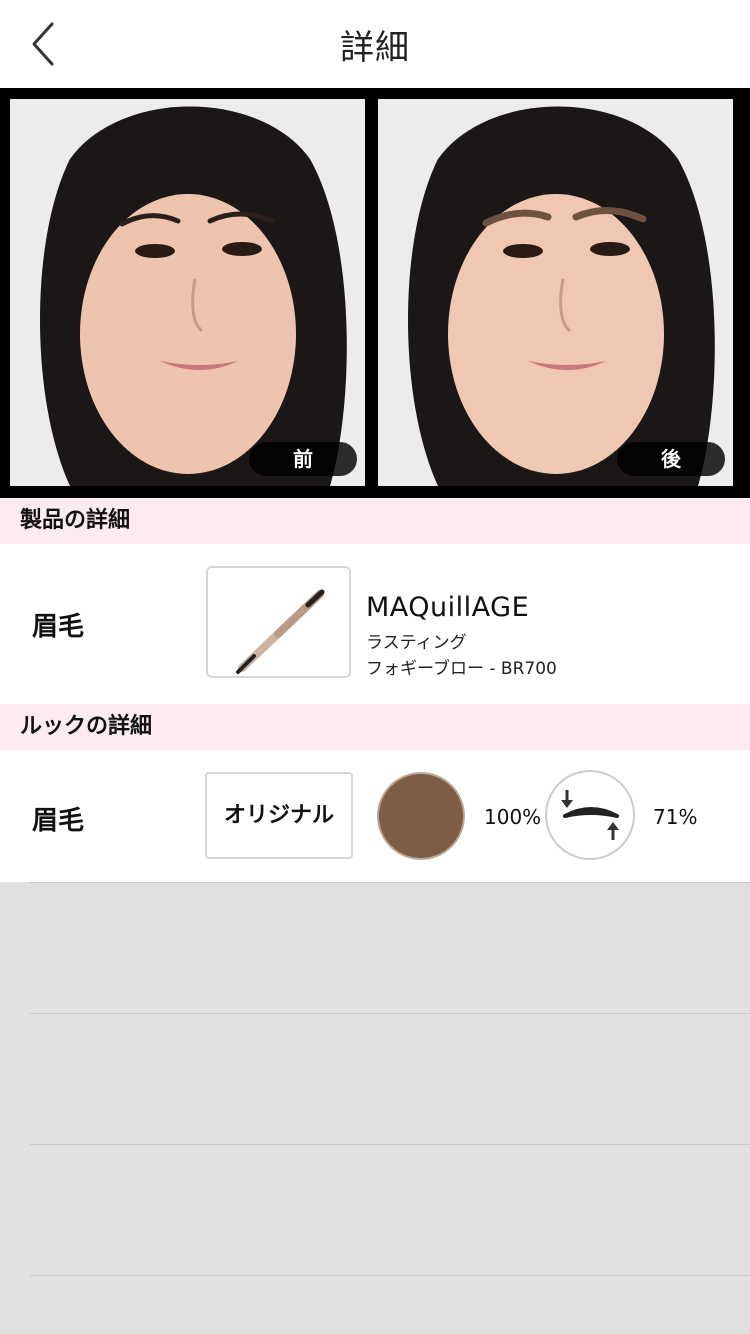 This screenshot has height=1334, width=750. What do you see at coordinates (187, 292) in the screenshot?
I see `before-photo: 前` at bounding box center [187, 292].